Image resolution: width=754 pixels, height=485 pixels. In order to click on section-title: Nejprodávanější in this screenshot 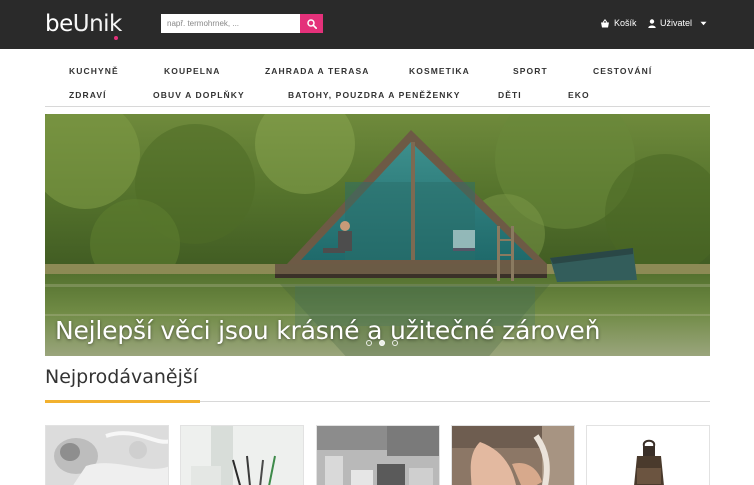, I will do `click(122, 377)`.